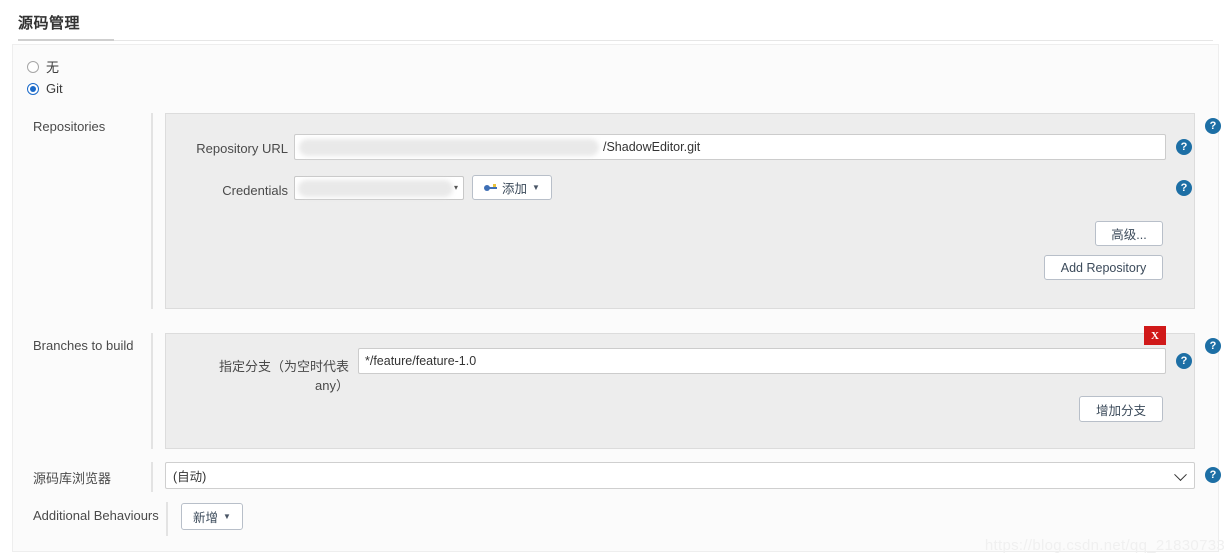 The height and width of the screenshot is (558, 1231). I want to click on page-title: 源码管理, so click(49, 23).